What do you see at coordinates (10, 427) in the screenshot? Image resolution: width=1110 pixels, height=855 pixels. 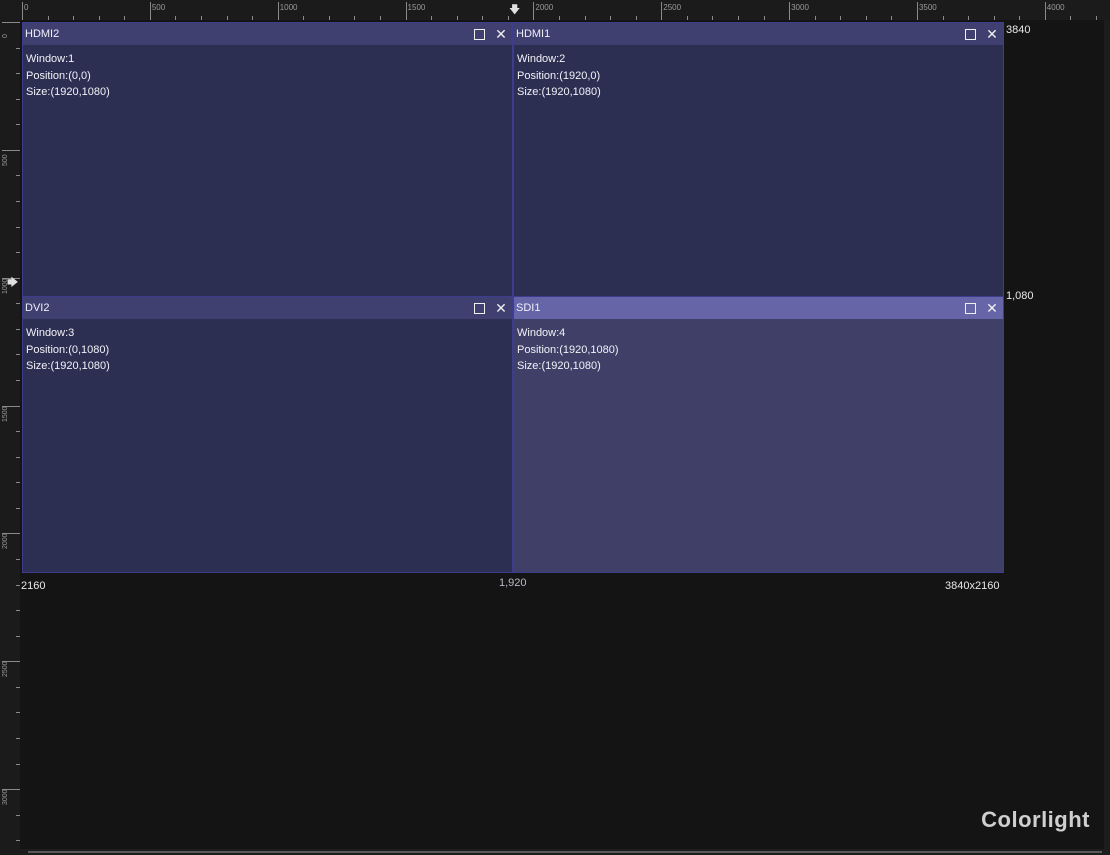 I see `left-ruler: 0 500 1000 1500 2000 2500 3000` at bounding box center [10, 427].